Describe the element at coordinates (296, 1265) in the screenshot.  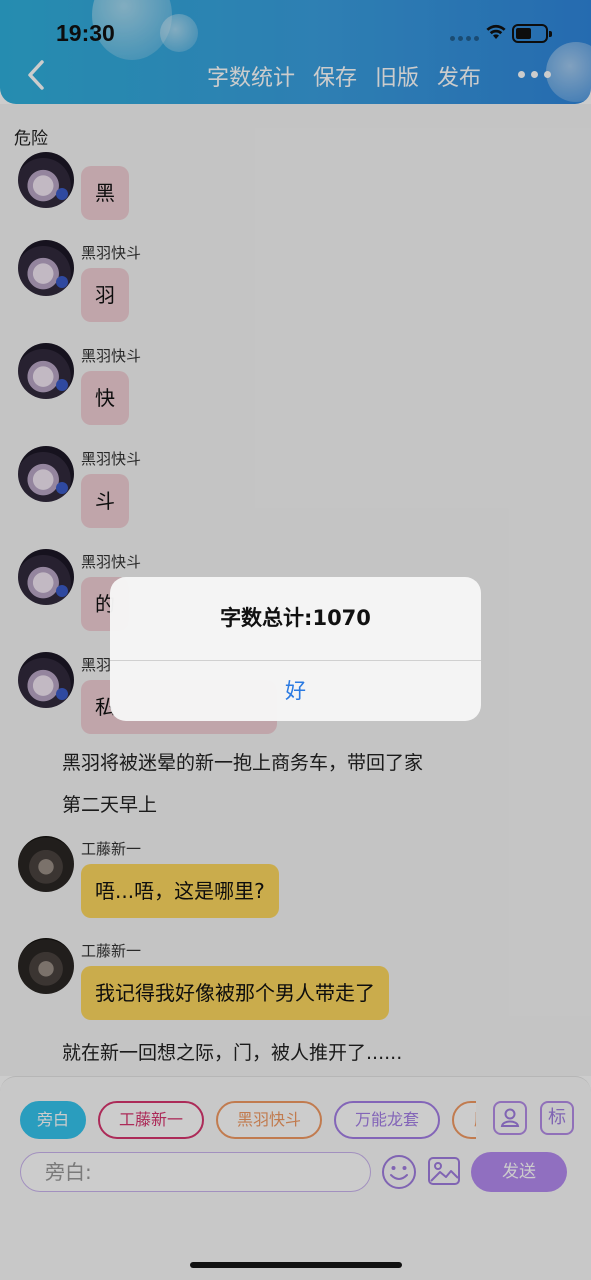
I see `home-indicator` at that location.